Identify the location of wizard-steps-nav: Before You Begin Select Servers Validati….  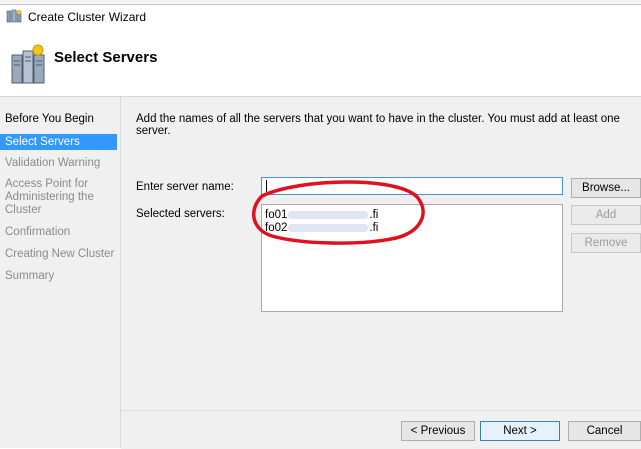
(60, 272).